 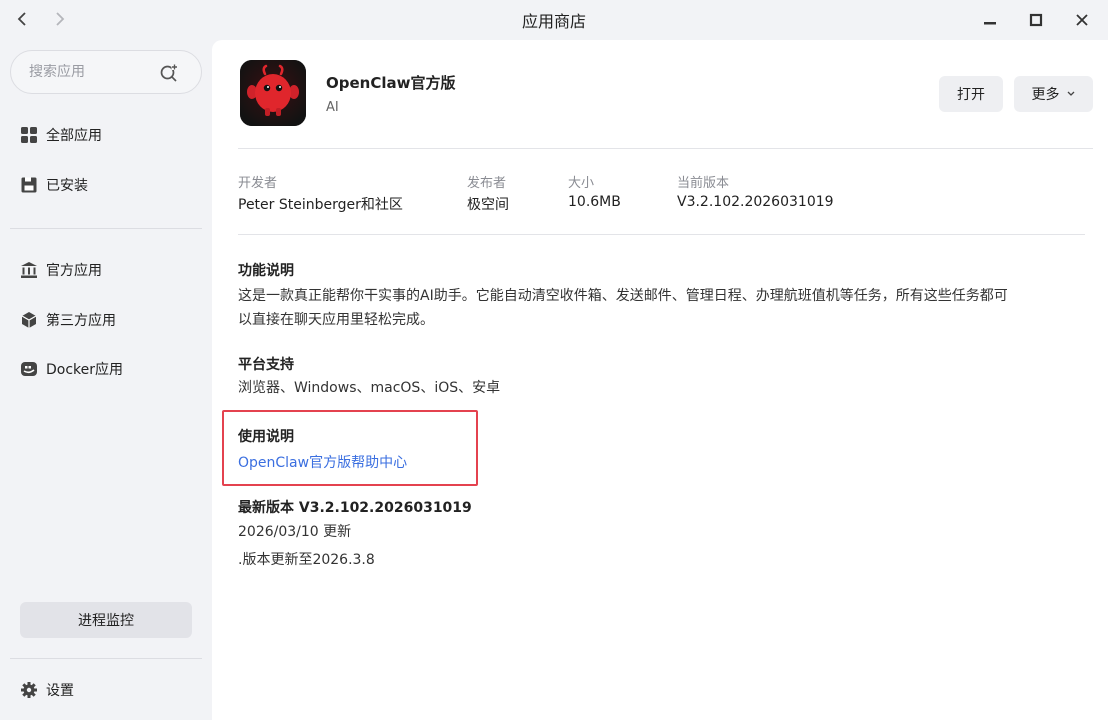 What do you see at coordinates (67, 186) in the screenshot?
I see `sidebar-item-label: 已安装` at bounding box center [67, 186].